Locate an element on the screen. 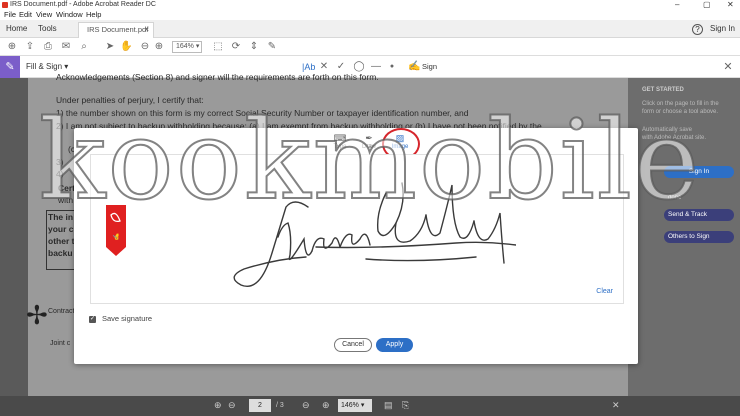  close-tab-icon: × is located at coordinates (146, 30).